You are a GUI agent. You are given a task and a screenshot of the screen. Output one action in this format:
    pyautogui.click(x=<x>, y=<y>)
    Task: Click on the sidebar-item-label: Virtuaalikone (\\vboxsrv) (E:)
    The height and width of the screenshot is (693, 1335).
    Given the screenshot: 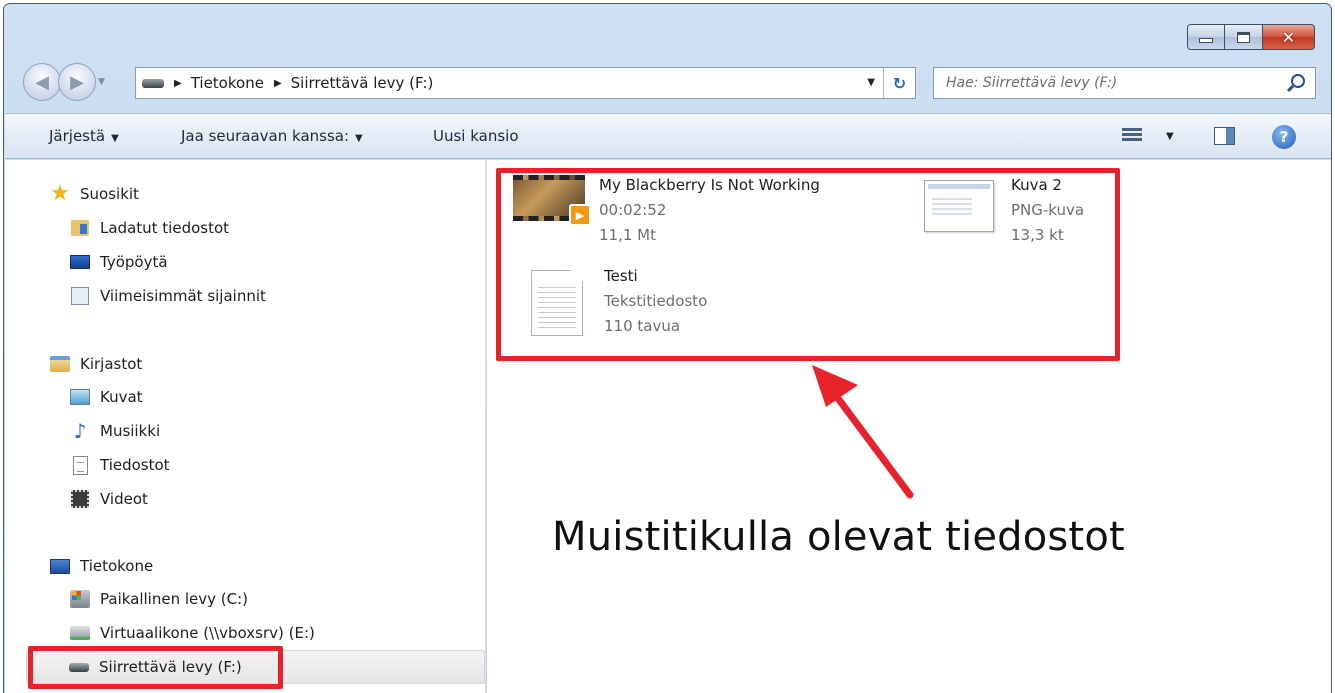 What is the action you would take?
    pyautogui.click(x=207, y=633)
    